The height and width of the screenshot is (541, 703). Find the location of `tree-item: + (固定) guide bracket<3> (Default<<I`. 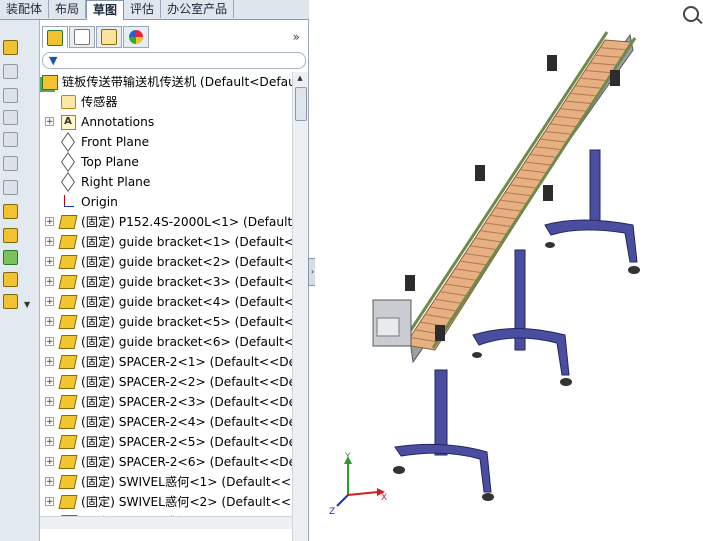

tree-item: + (固定) guide bracket<3> (Default<<I is located at coordinates (166, 282).